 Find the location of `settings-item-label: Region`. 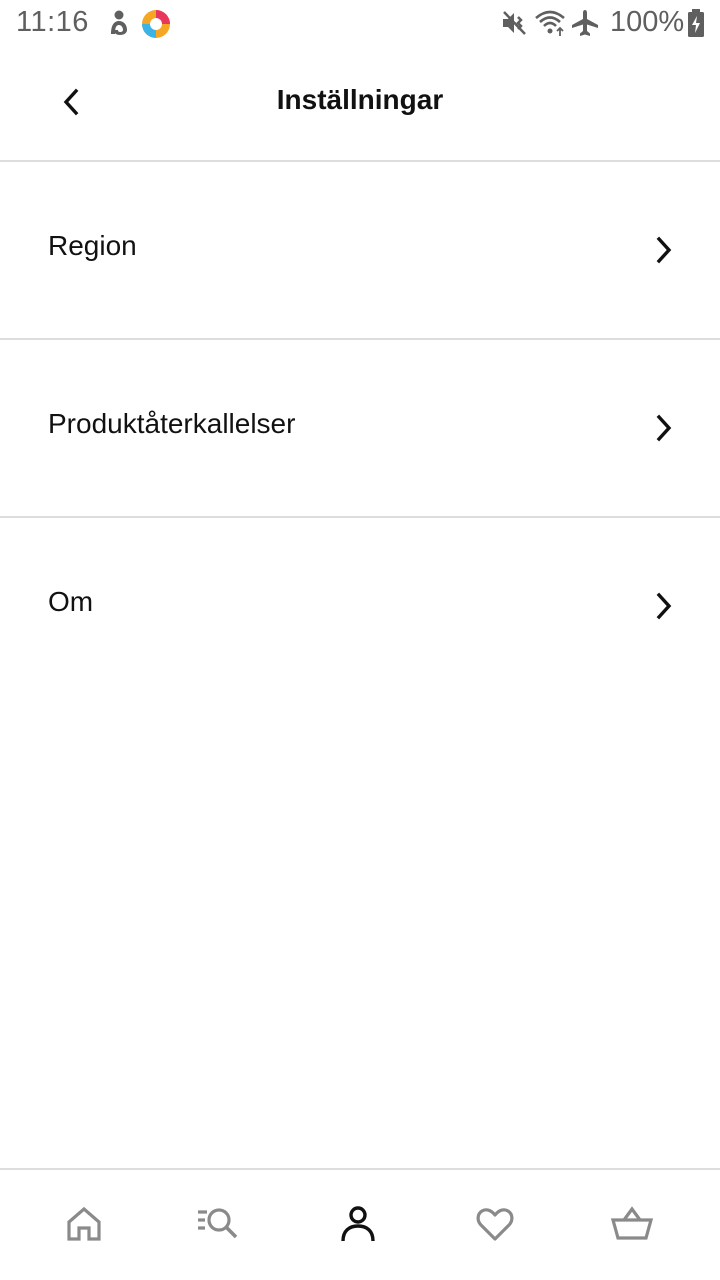

settings-item-label: Region is located at coordinates (92, 245).